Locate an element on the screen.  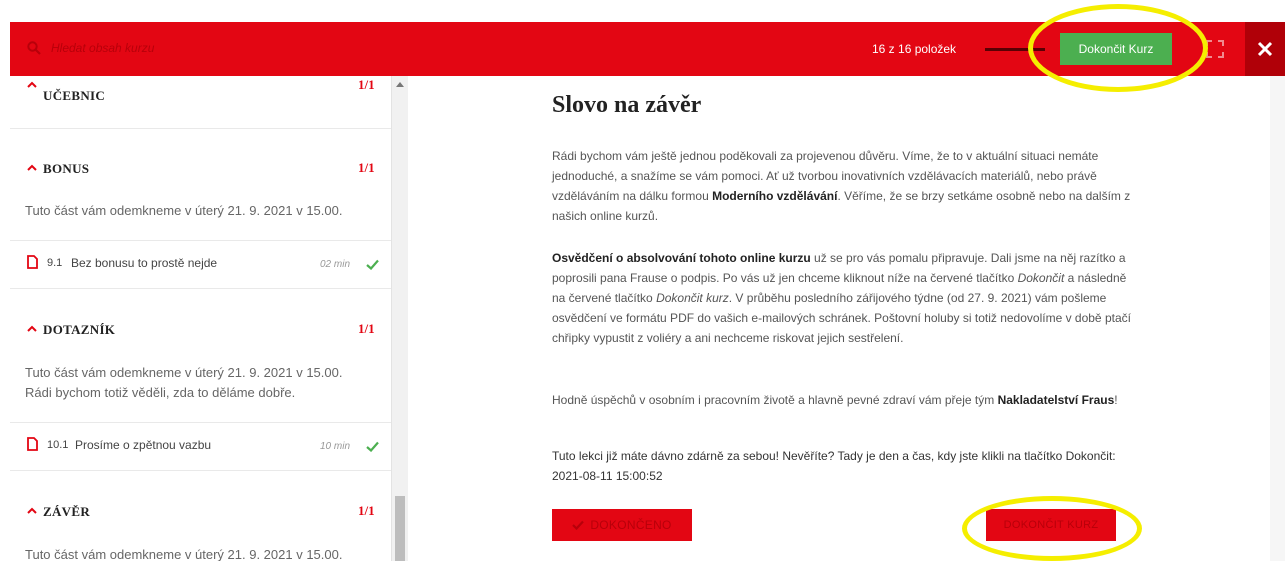
lesson-number: 10.1 is located at coordinates (58, 445).